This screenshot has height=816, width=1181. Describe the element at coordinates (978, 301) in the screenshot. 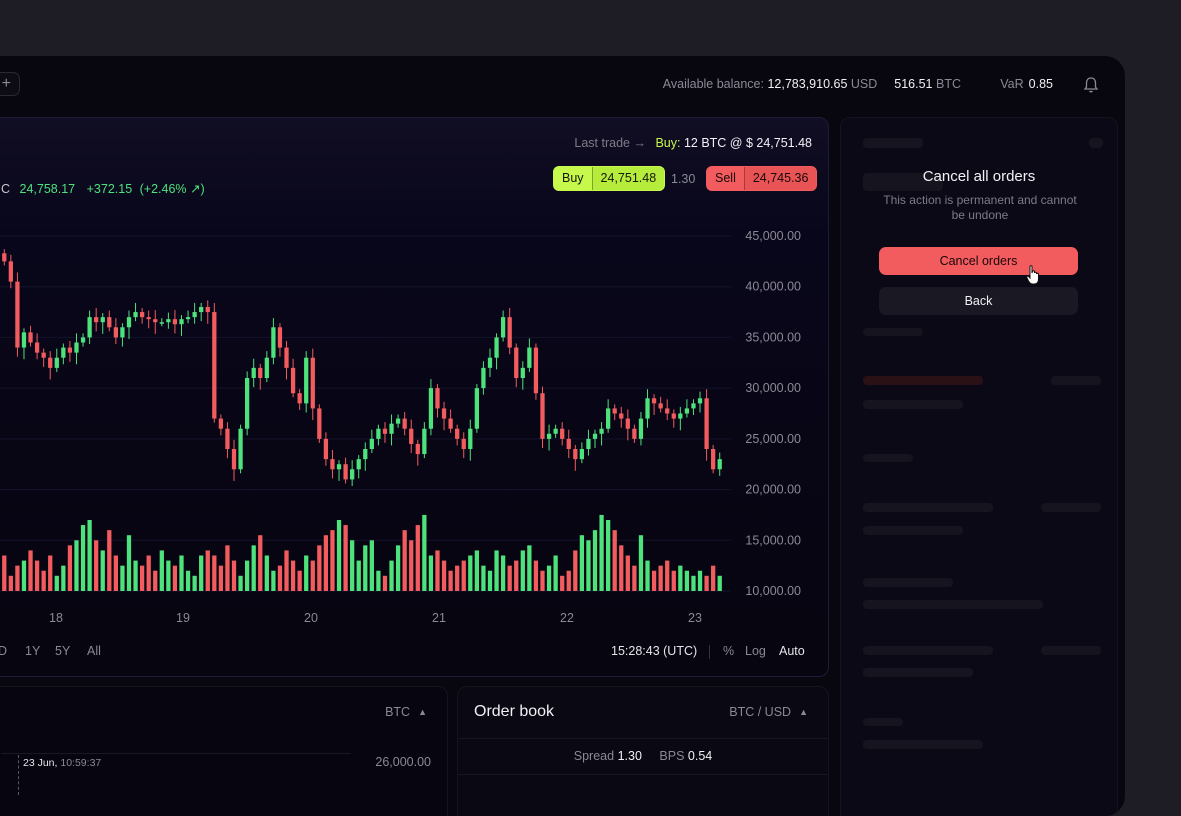

I see `back-button: Back` at that location.